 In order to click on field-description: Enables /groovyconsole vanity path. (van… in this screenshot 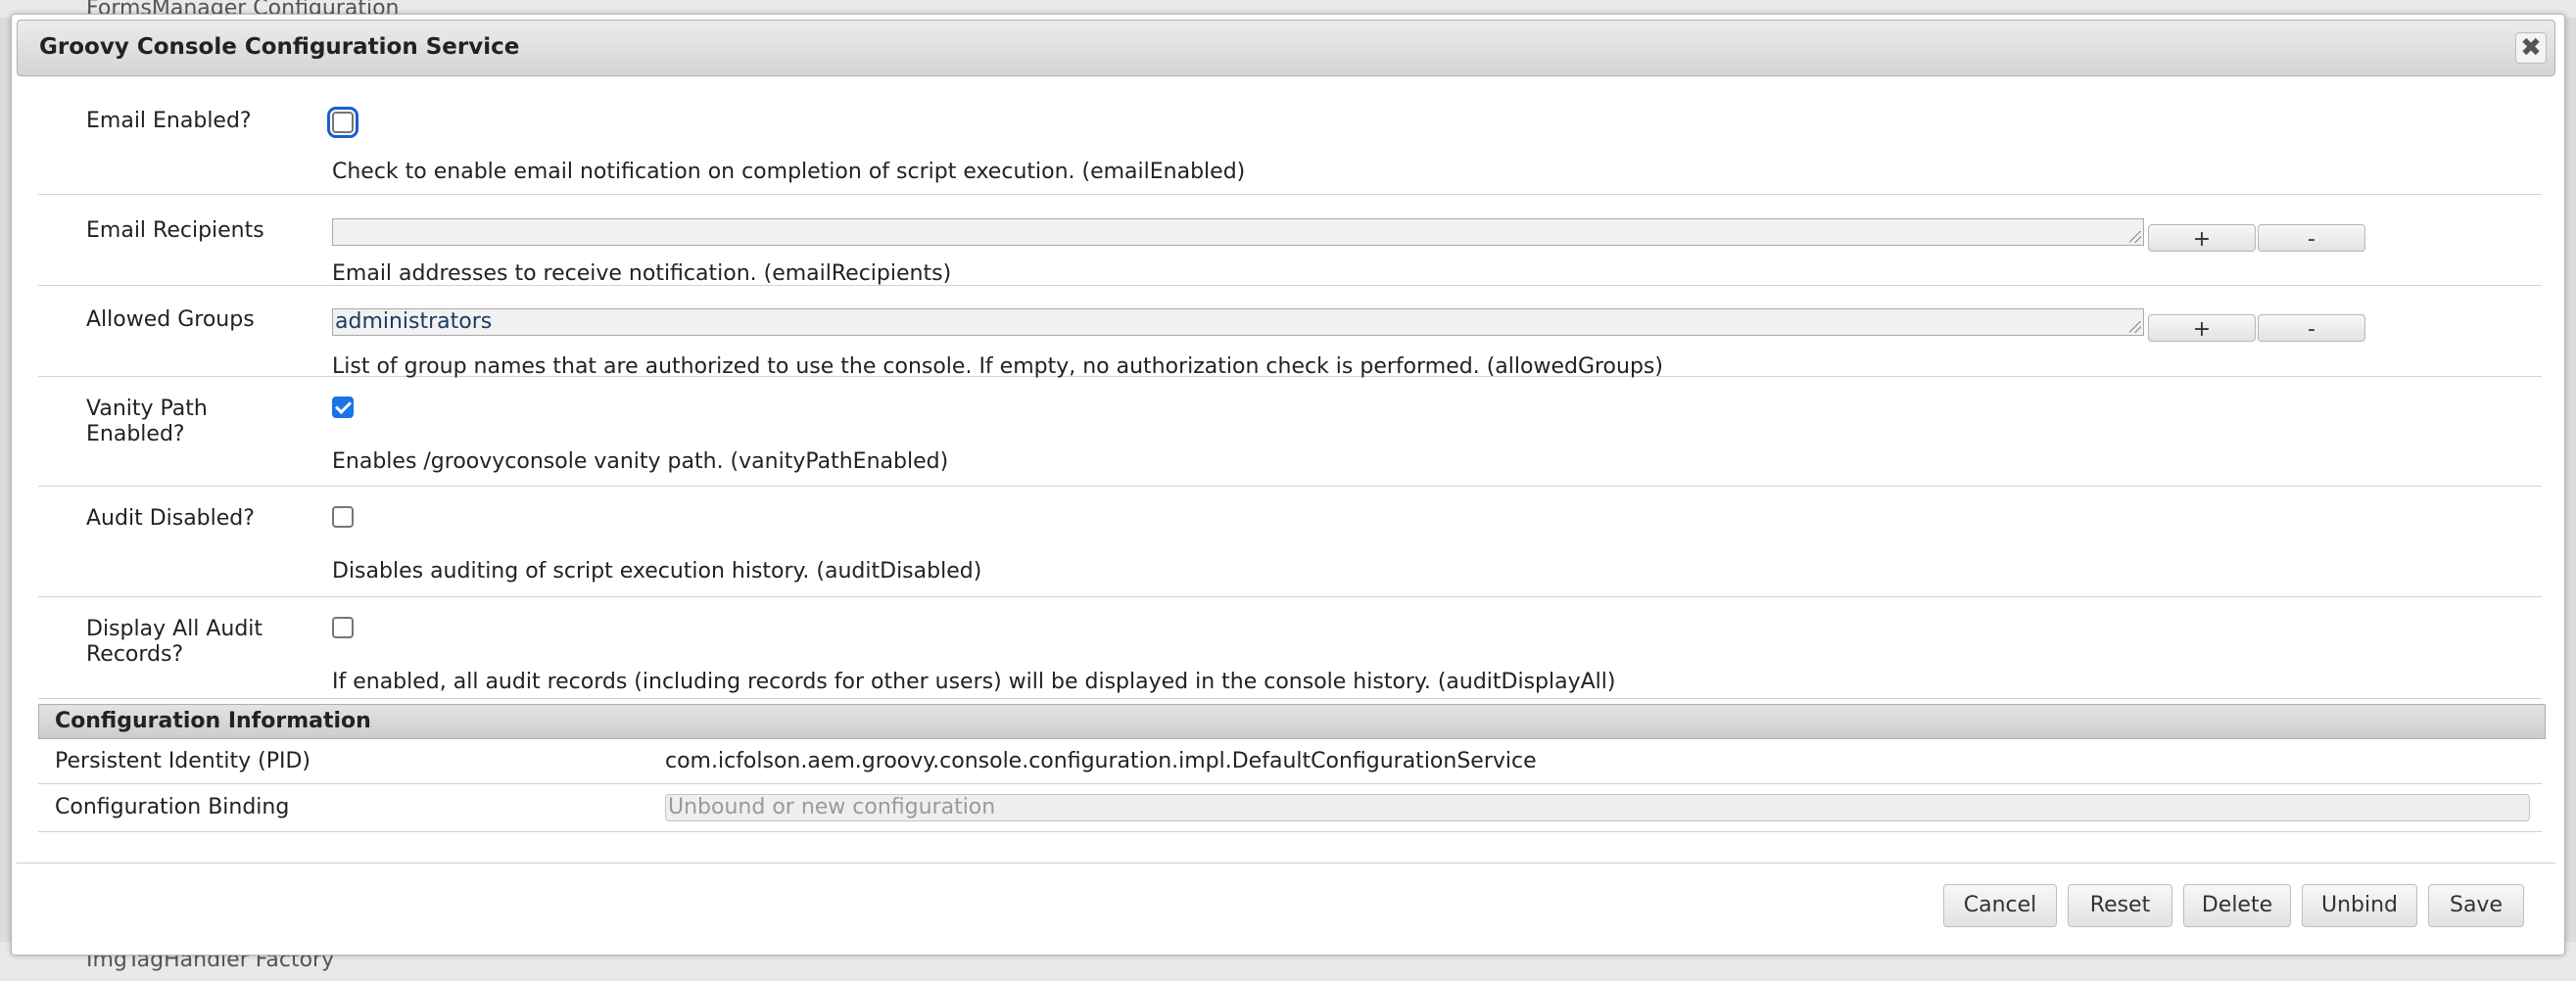, I will do `click(640, 461)`.